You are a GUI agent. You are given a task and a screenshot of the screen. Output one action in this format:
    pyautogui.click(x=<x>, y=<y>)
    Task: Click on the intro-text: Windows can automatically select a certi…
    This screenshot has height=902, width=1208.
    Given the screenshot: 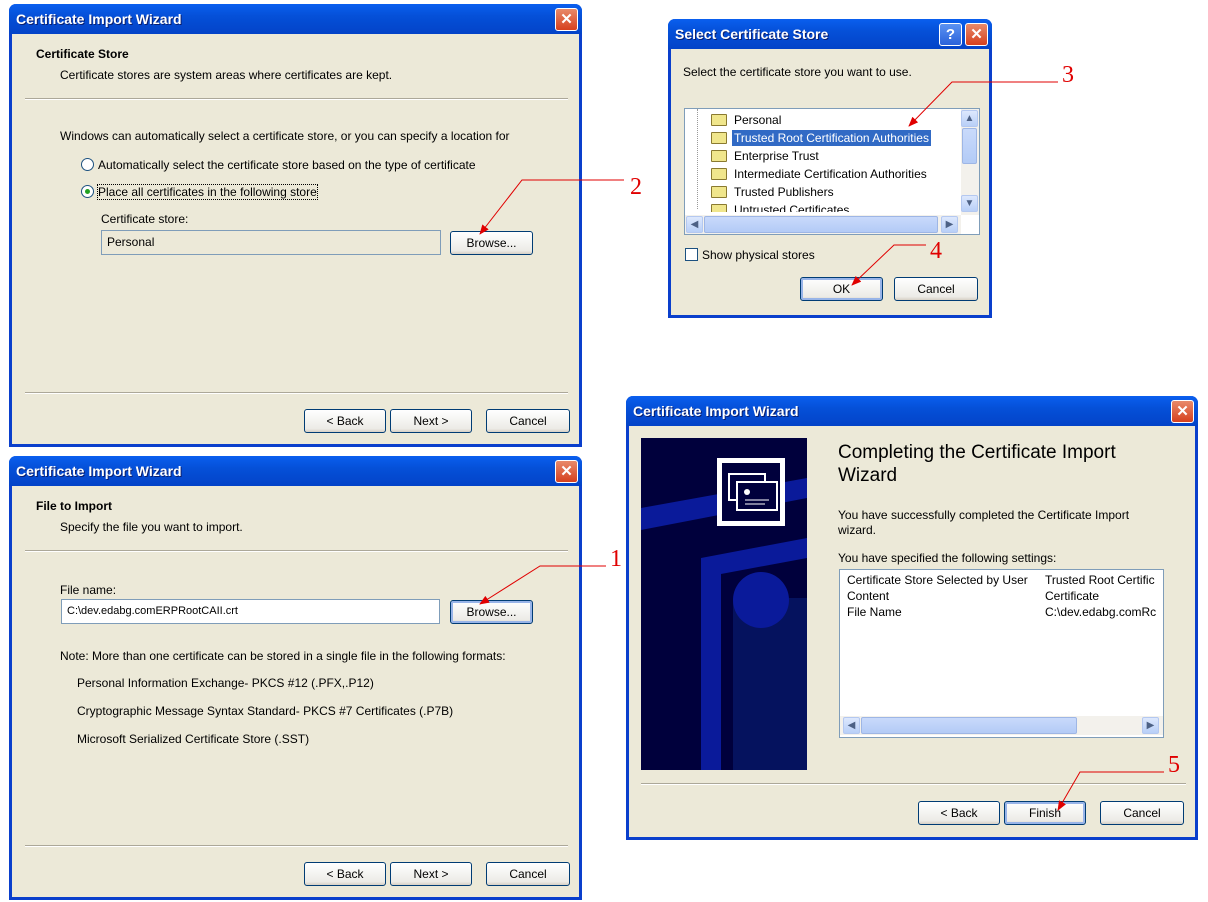 What is the action you would take?
    pyautogui.click(x=285, y=136)
    